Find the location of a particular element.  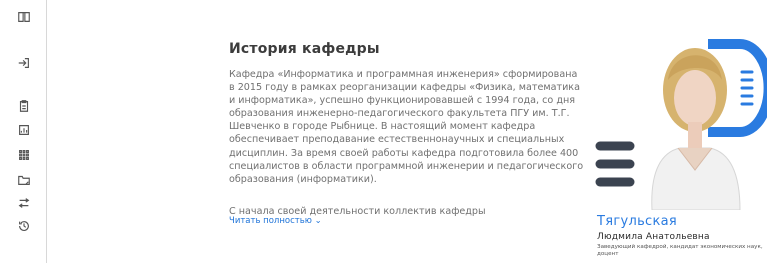

chart-icon is located at coordinates (24, 130).